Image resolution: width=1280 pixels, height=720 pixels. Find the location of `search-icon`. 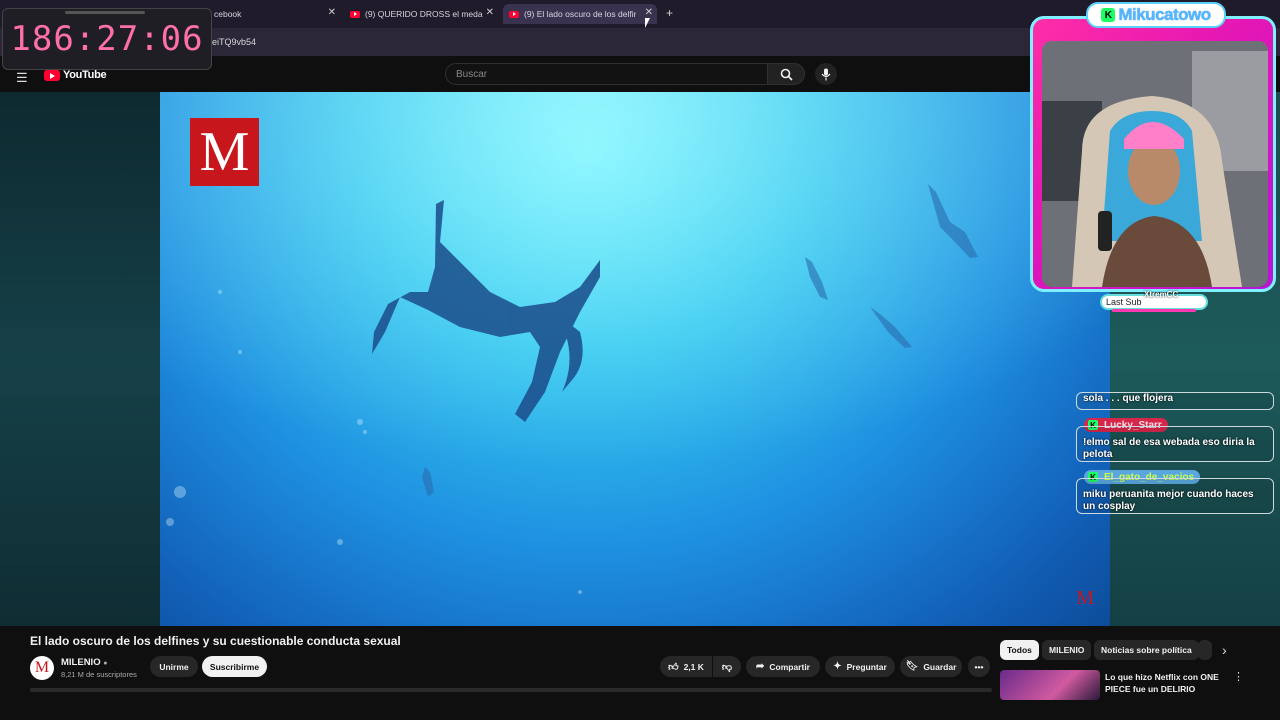

search-icon is located at coordinates (786, 74).